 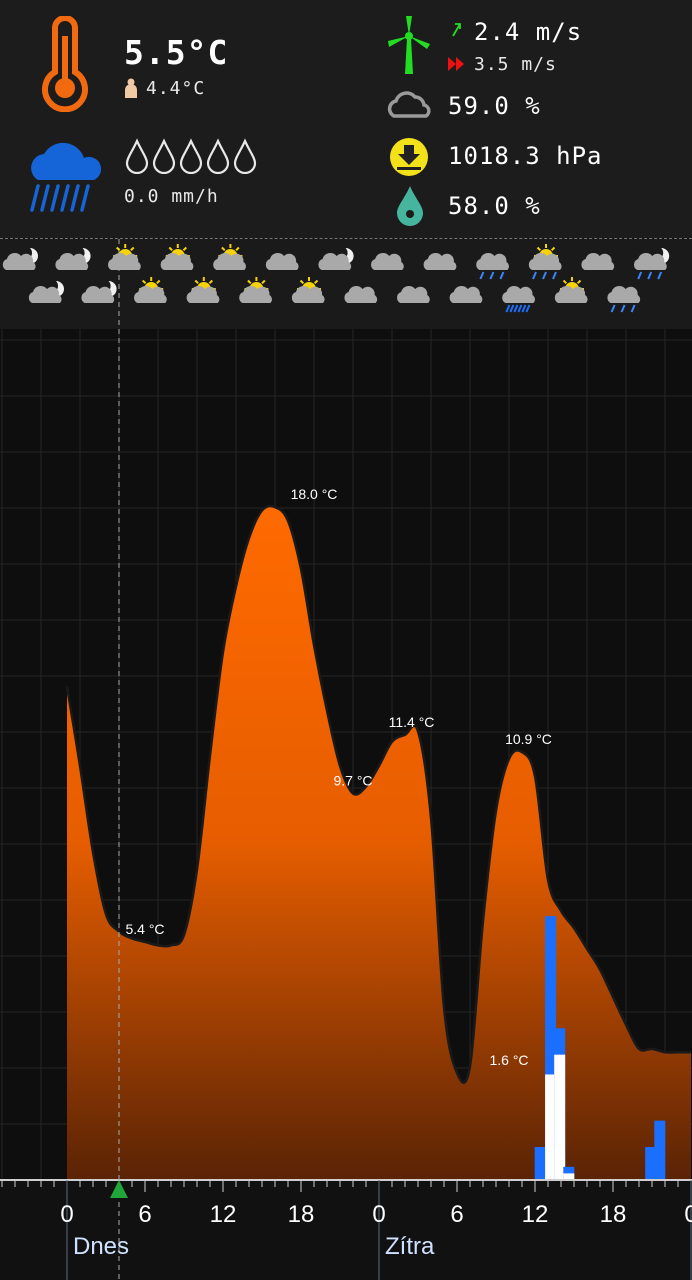 What do you see at coordinates (545, 262) in the screenshot?
I see `sun-rain-cloud-icon` at bounding box center [545, 262].